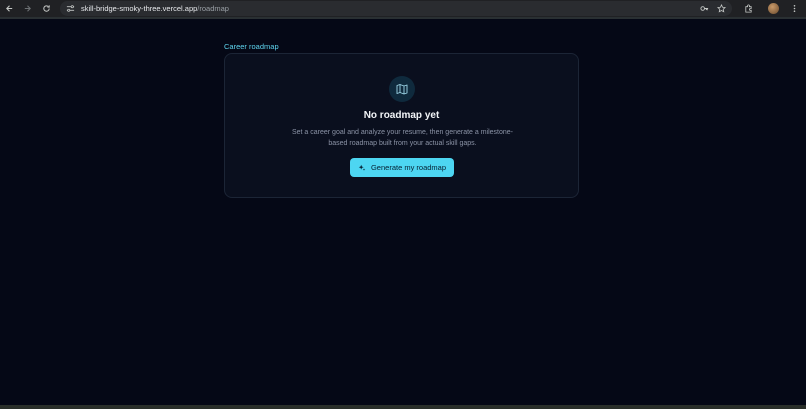 The image size is (806, 409). I want to click on sparkles-icon, so click(362, 167).